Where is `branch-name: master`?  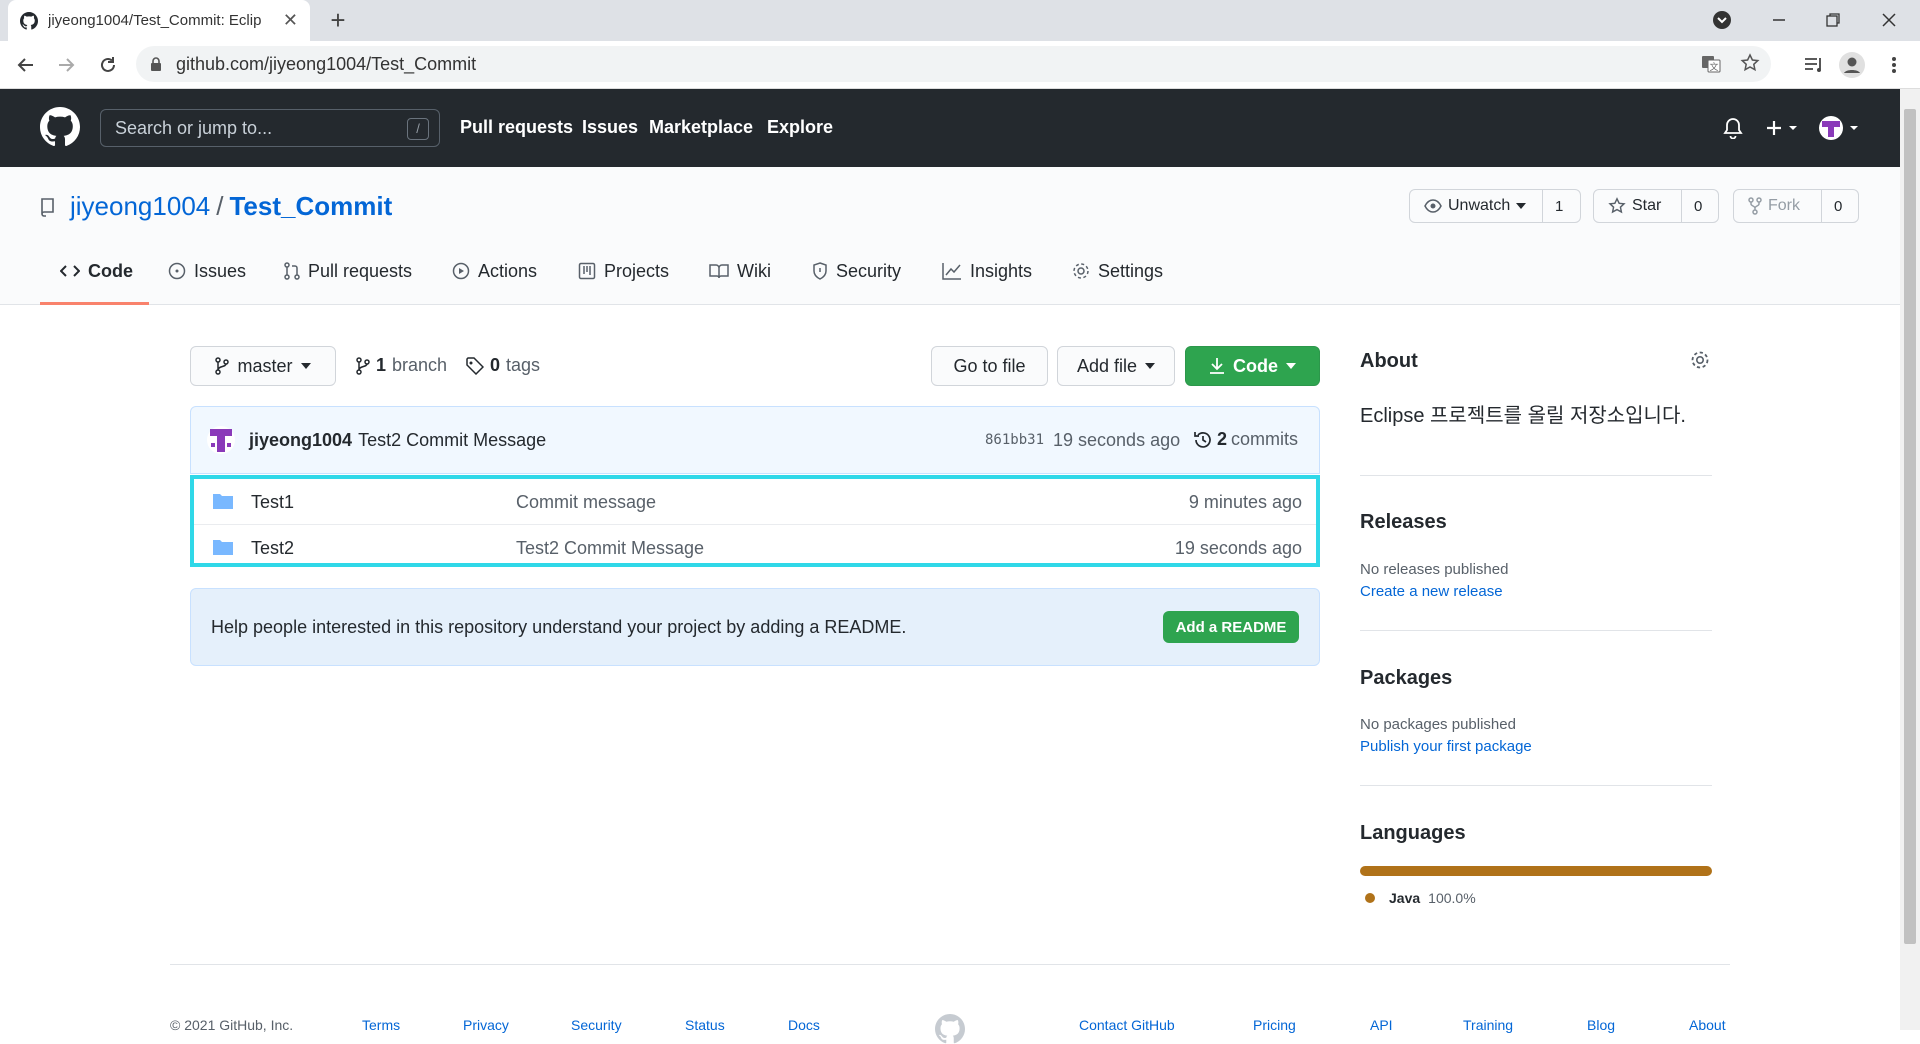 branch-name: master is located at coordinates (265, 365).